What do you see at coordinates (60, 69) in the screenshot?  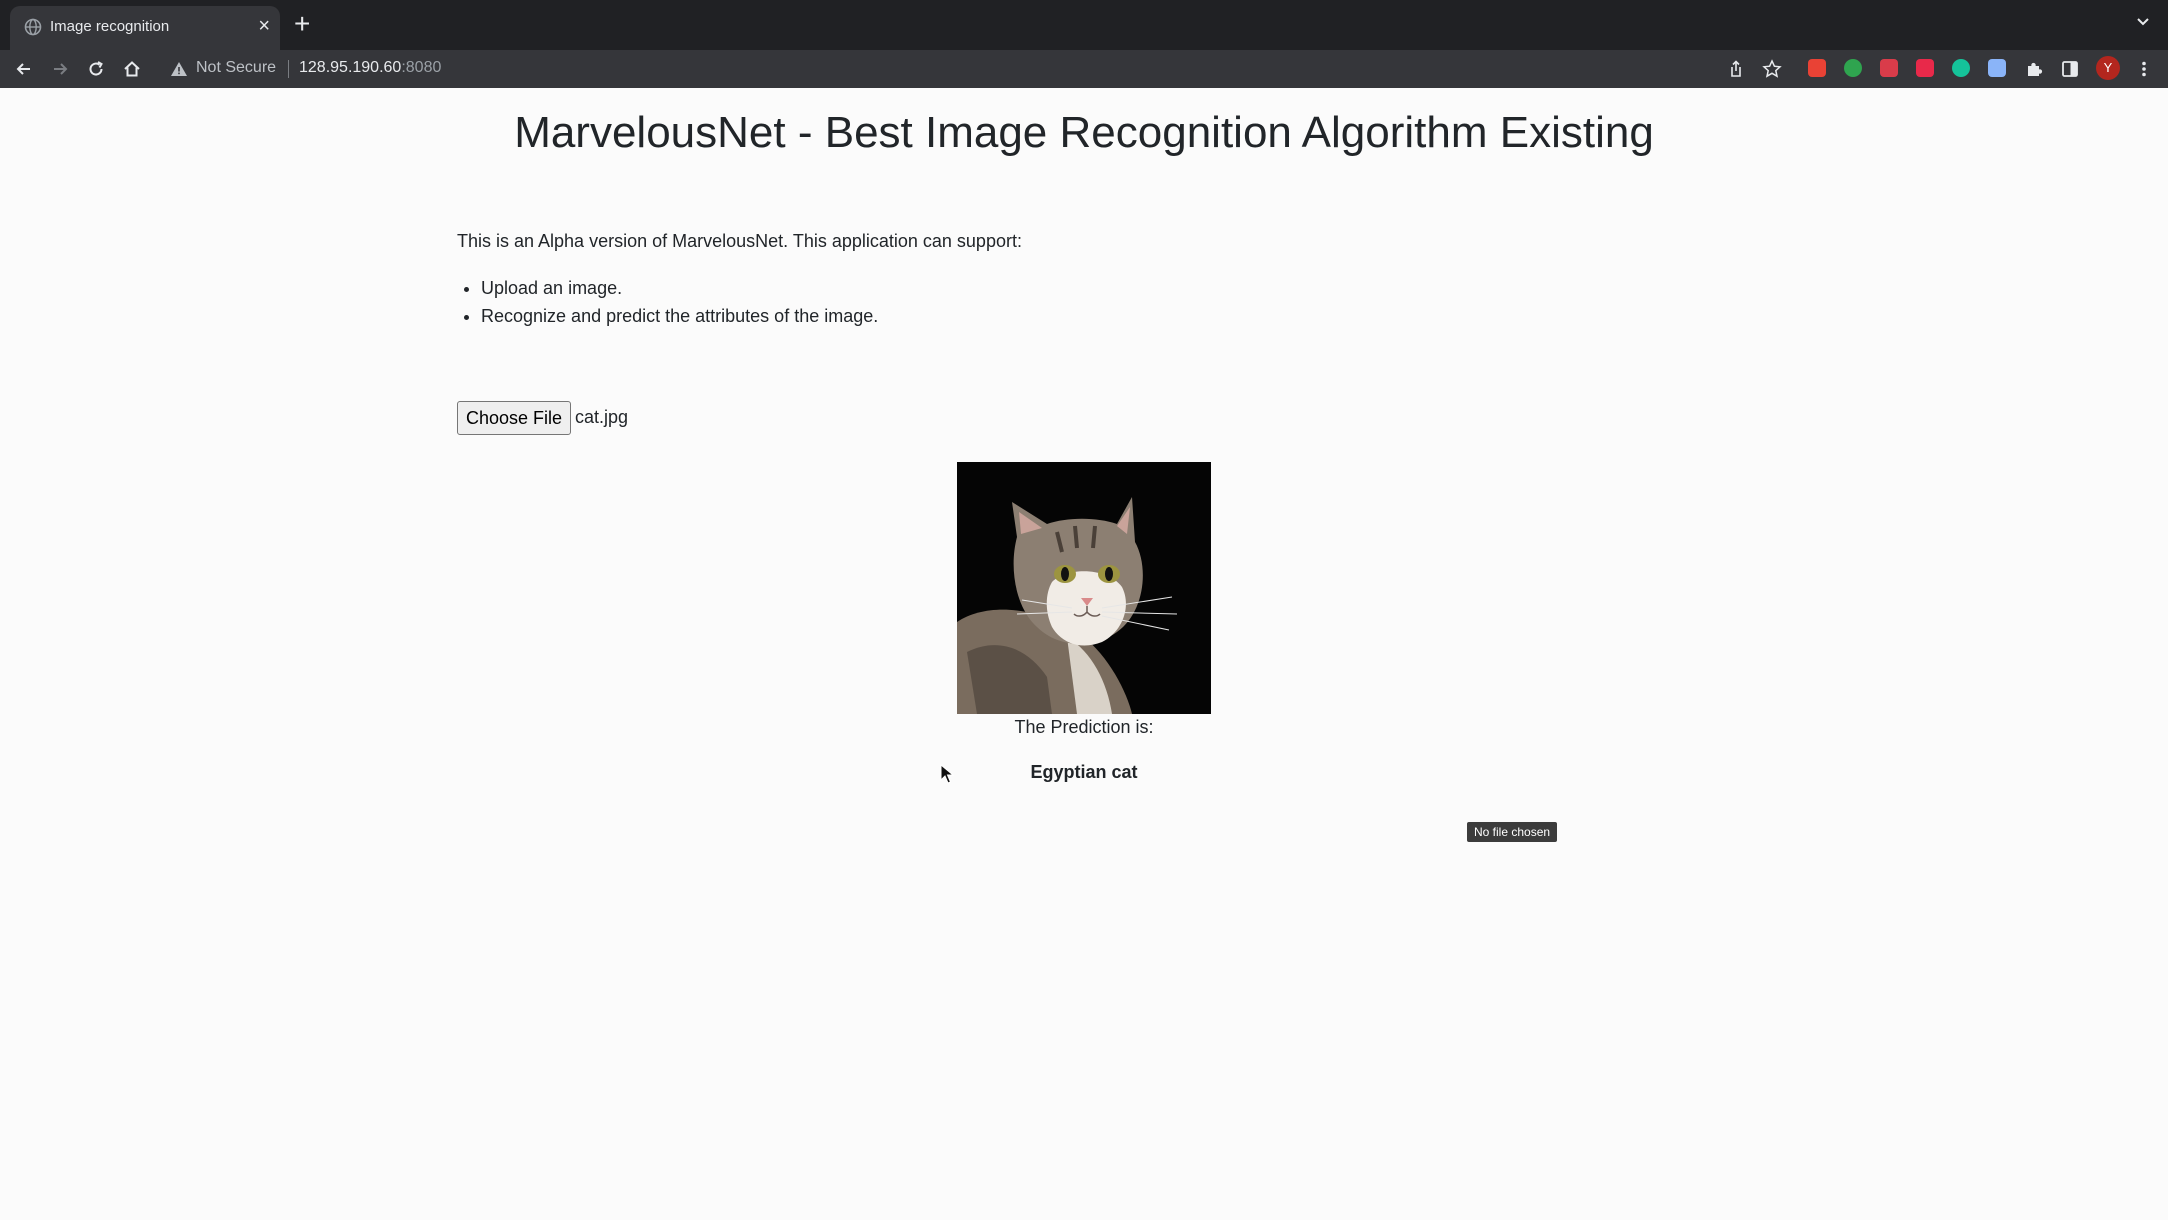 I see `forward-arrow-icon` at bounding box center [60, 69].